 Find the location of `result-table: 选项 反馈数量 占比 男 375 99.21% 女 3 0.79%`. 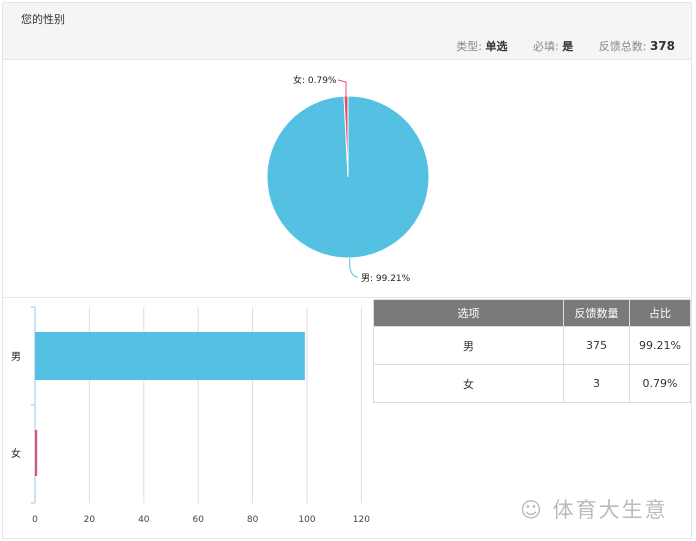

result-table: 选项 反馈数量 占比 男 375 99.21% 女 3 0.79% is located at coordinates (532, 351).